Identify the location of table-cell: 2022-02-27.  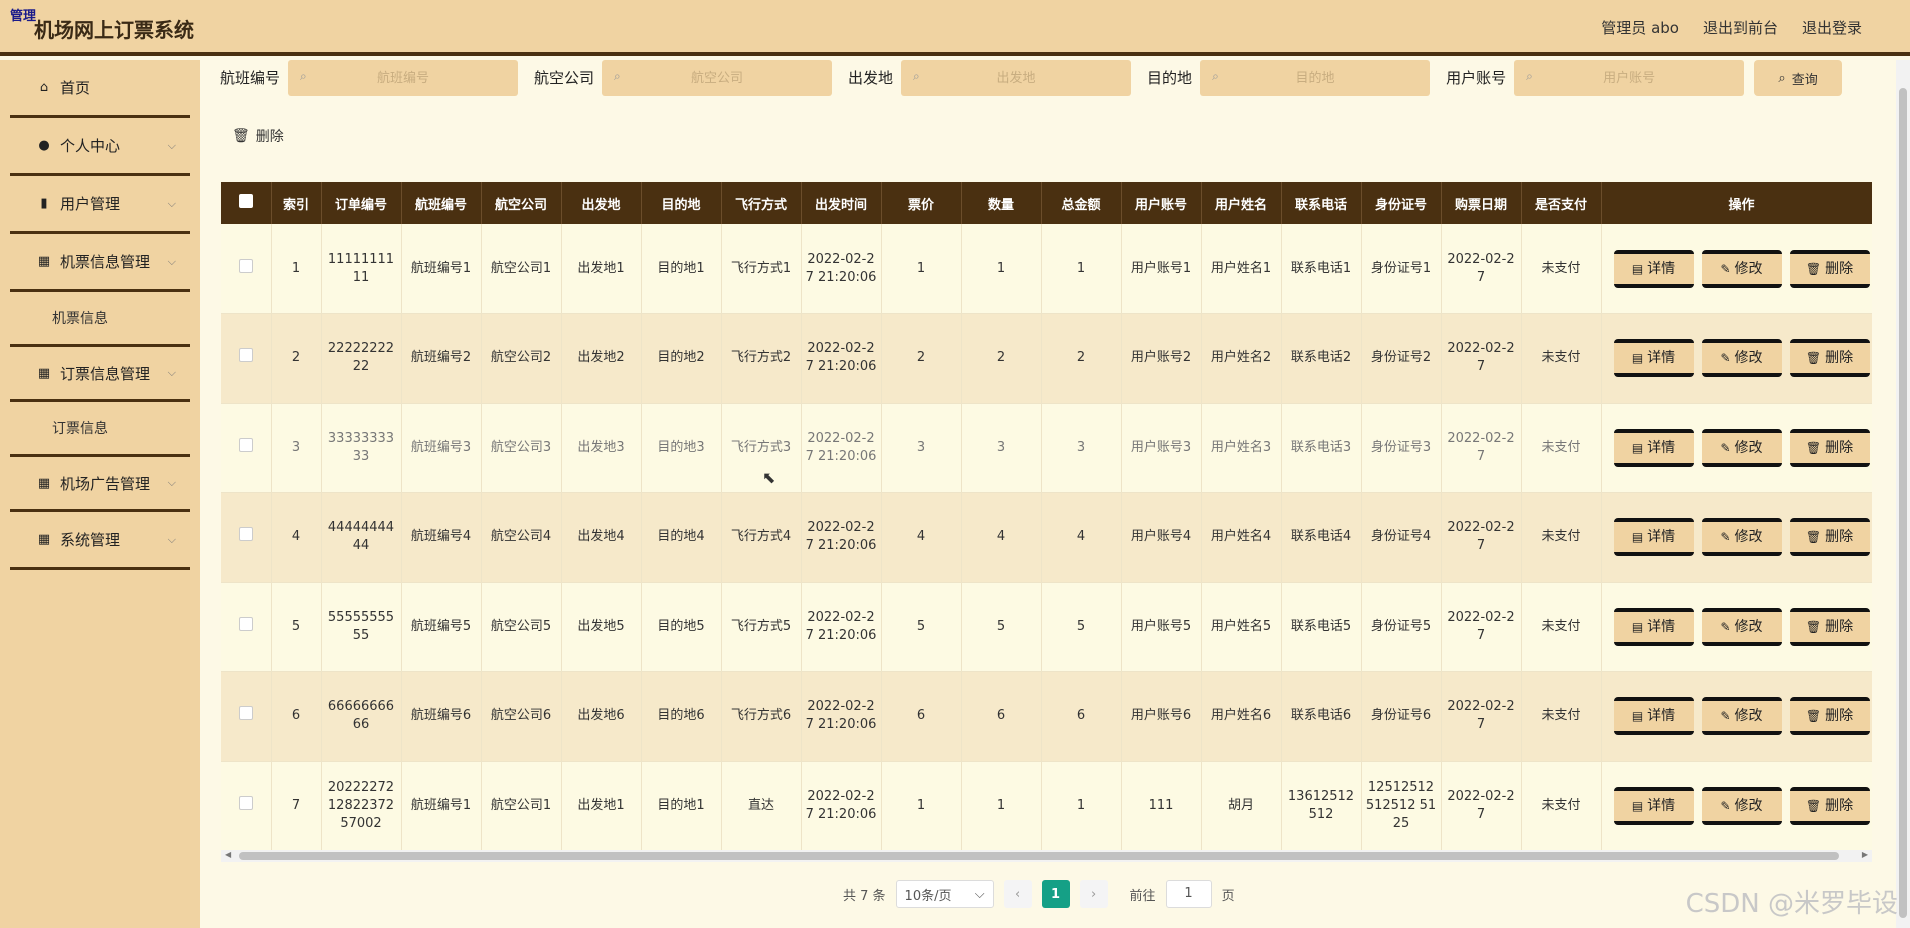
(1481, 805).